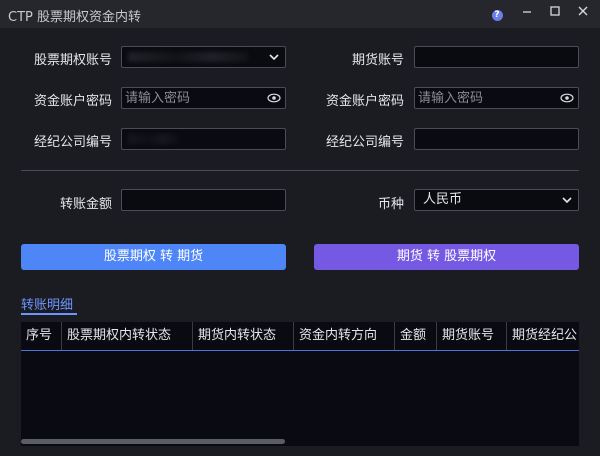 This screenshot has height=456, width=600. Describe the element at coordinates (527, 14) in the screenshot. I see `minimize-icon` at that location.